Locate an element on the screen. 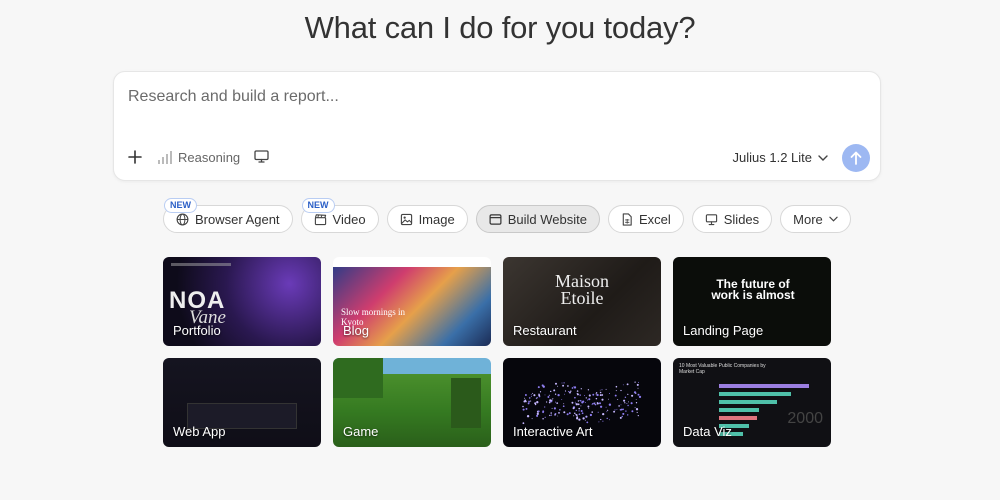 The image size is (1000, 500). chip-label: Browser Agent is located at coordinates (237, 219).